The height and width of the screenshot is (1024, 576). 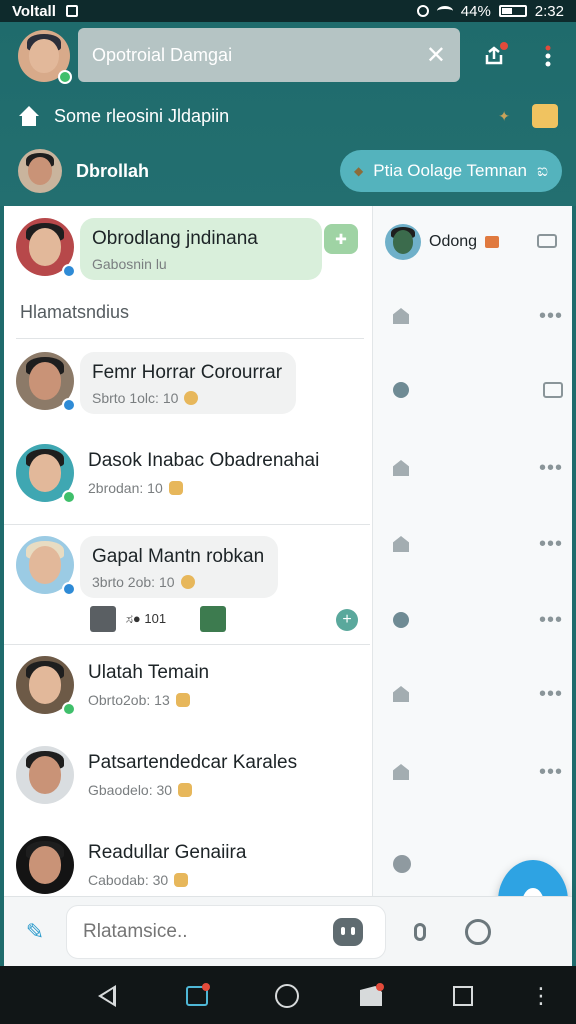 I want to click on chat-list-item: Dasok Inabac Obadrenahai 2brodan: 10, so click(x=191, y=474).